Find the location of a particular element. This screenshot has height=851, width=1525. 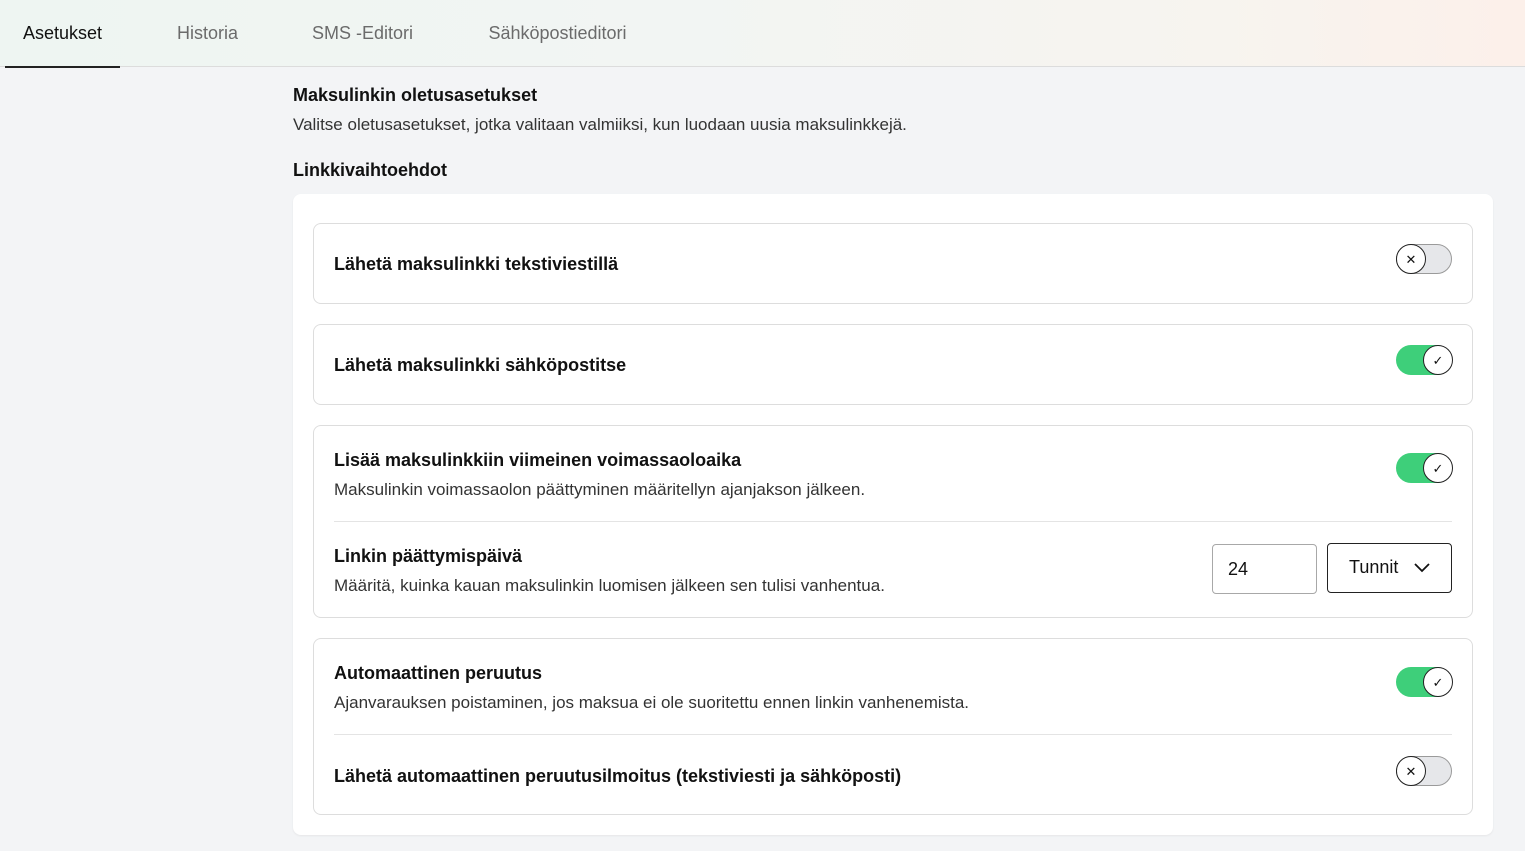

auto-cancel-toggle: ✓ is located at coordinates (1424, 682).